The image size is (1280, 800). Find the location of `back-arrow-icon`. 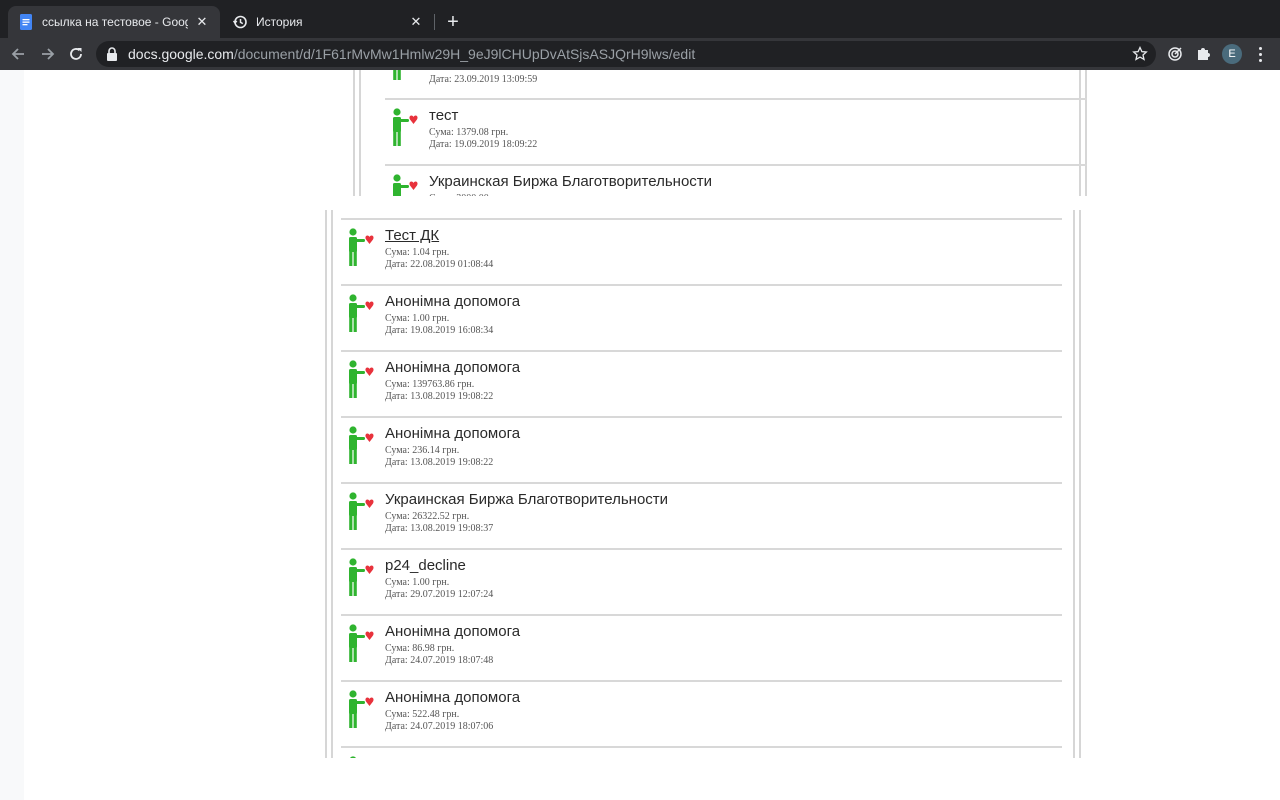

back-arrow-icon is located at coordinates (18, 54).